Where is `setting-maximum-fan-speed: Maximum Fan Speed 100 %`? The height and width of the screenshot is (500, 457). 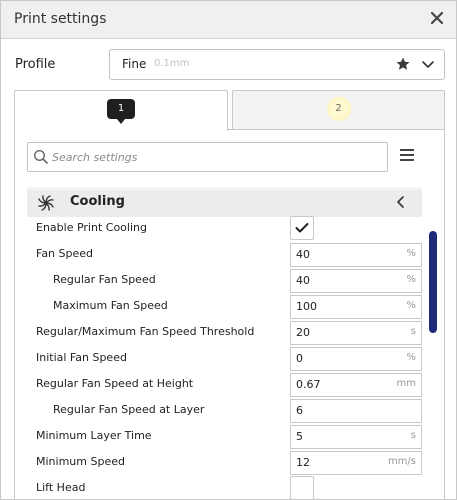
setting-maximum-fan-speed: Maximum Fan Speed 100 % is located at coordinates (229, 307).